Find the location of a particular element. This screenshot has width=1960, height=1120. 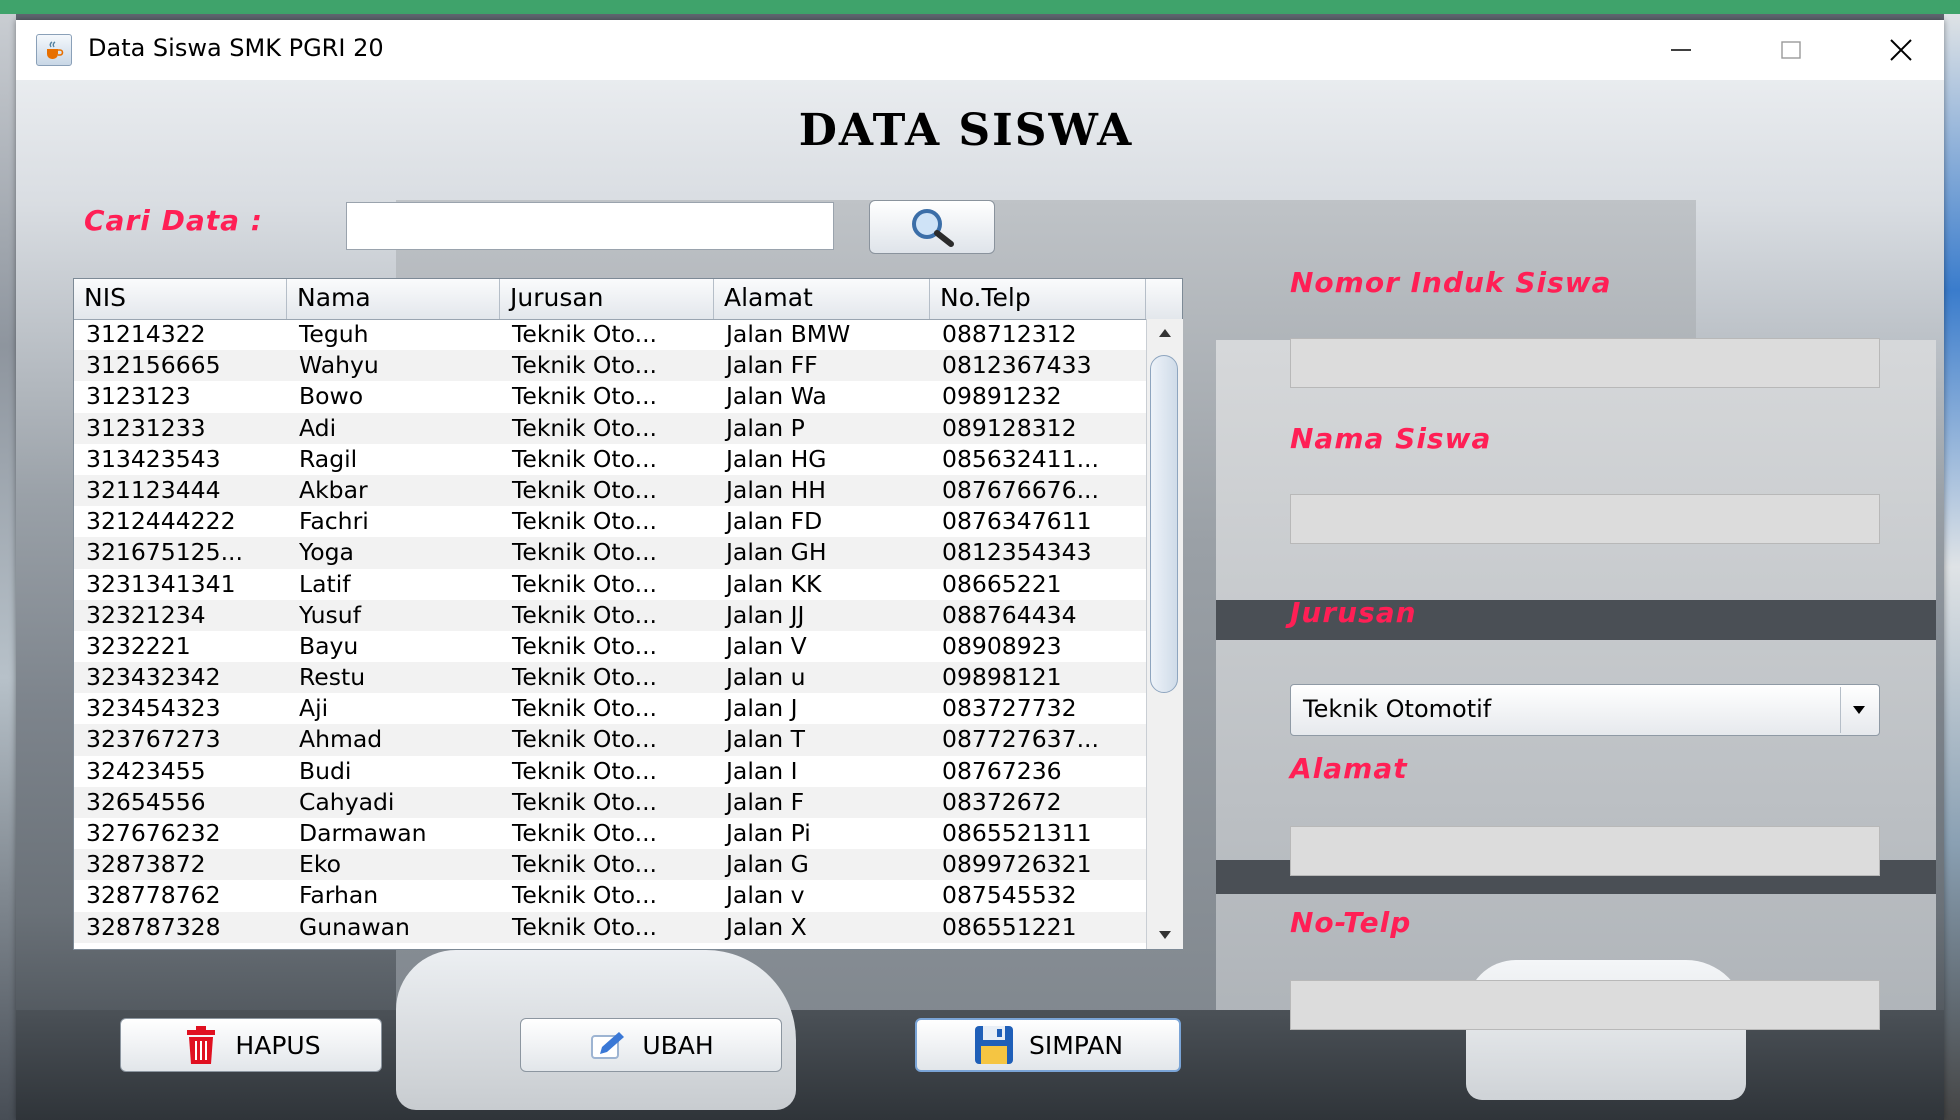

nama-field is located at coordinates (1585, 519).